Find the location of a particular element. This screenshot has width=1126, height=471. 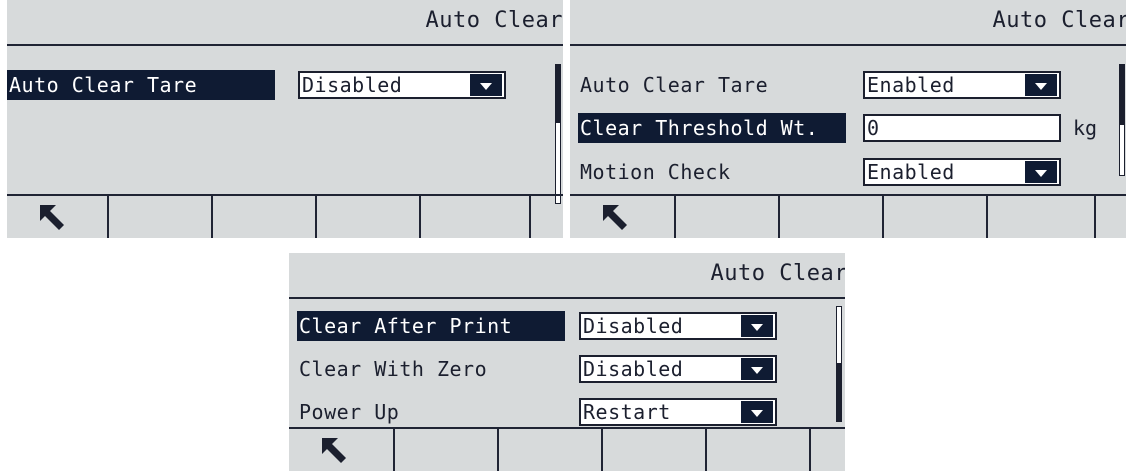

label-clear-with-zero: Clear With Zero is located at coordinates (392, 369).